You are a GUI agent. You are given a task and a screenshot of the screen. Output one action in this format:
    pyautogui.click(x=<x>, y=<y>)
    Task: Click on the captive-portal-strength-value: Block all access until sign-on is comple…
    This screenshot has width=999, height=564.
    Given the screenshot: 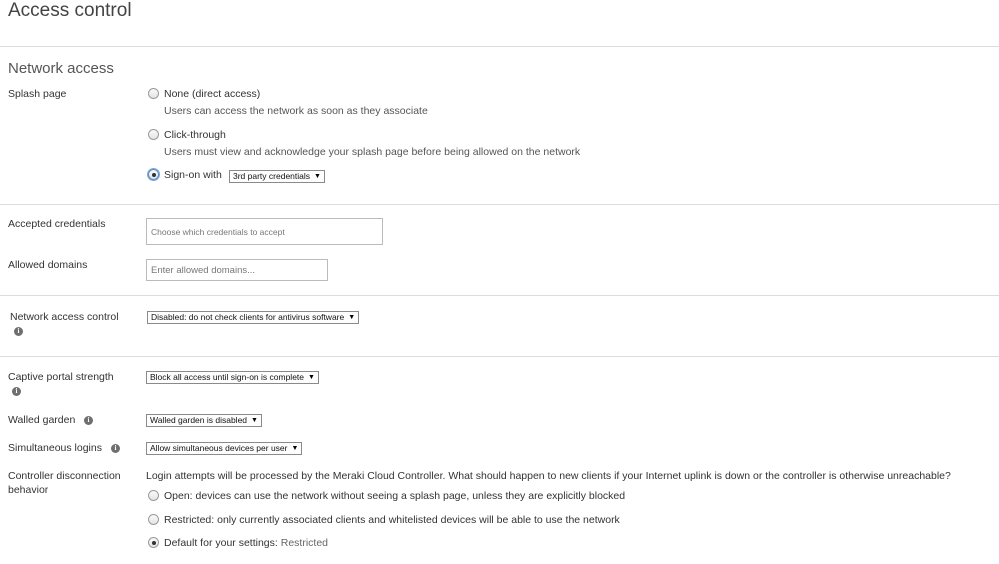 What is the action you would take?
    pyautogui.click(x=227, y=377)
    